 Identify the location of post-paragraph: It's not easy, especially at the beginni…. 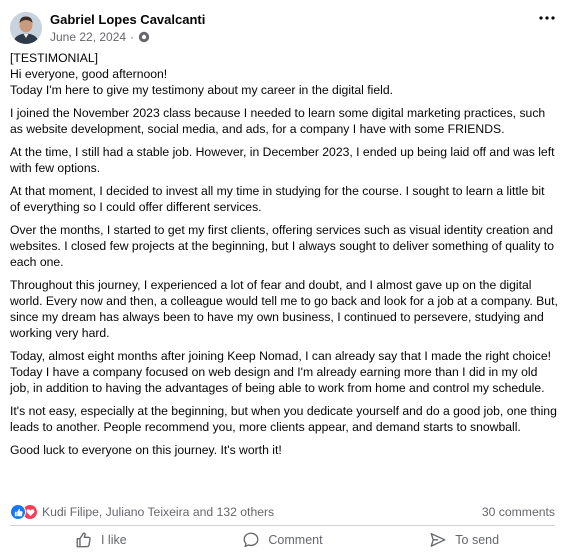
(283, 419).